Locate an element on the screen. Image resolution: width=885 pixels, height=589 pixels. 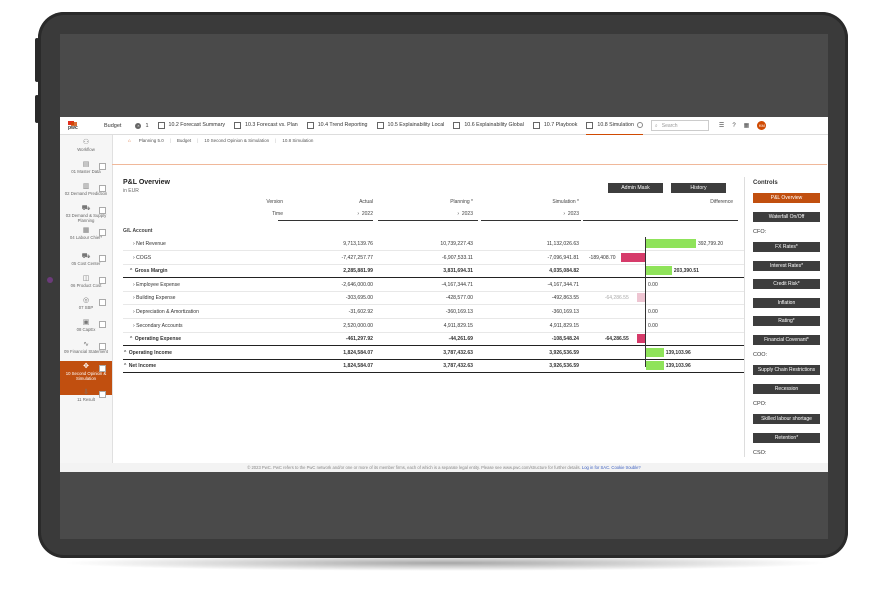
nav-item-10: ∿ 09 Financial Statement is located at coordinates (86, 349).